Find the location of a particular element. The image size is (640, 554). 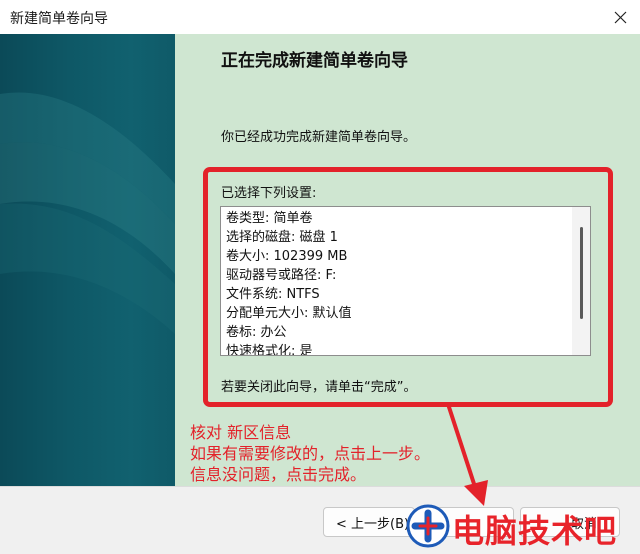

watermark: 电脑技术吧 is located at coordinates (522, 526).